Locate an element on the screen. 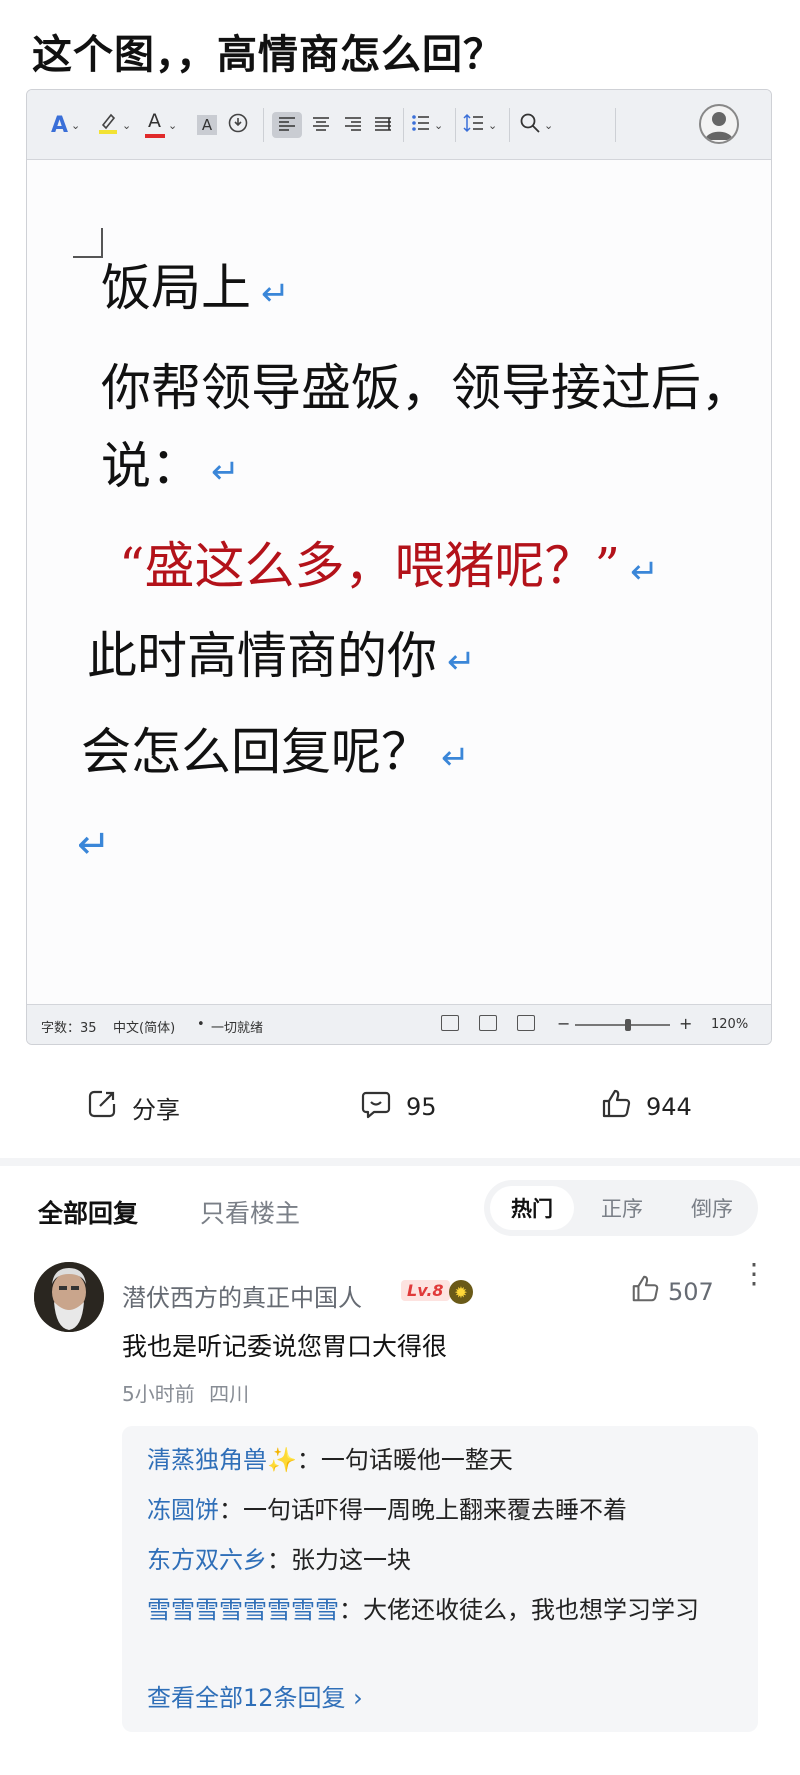 This screenshot has width=800, height=1775. comment-like-count: 507 is located at coordinates (691, 1292).